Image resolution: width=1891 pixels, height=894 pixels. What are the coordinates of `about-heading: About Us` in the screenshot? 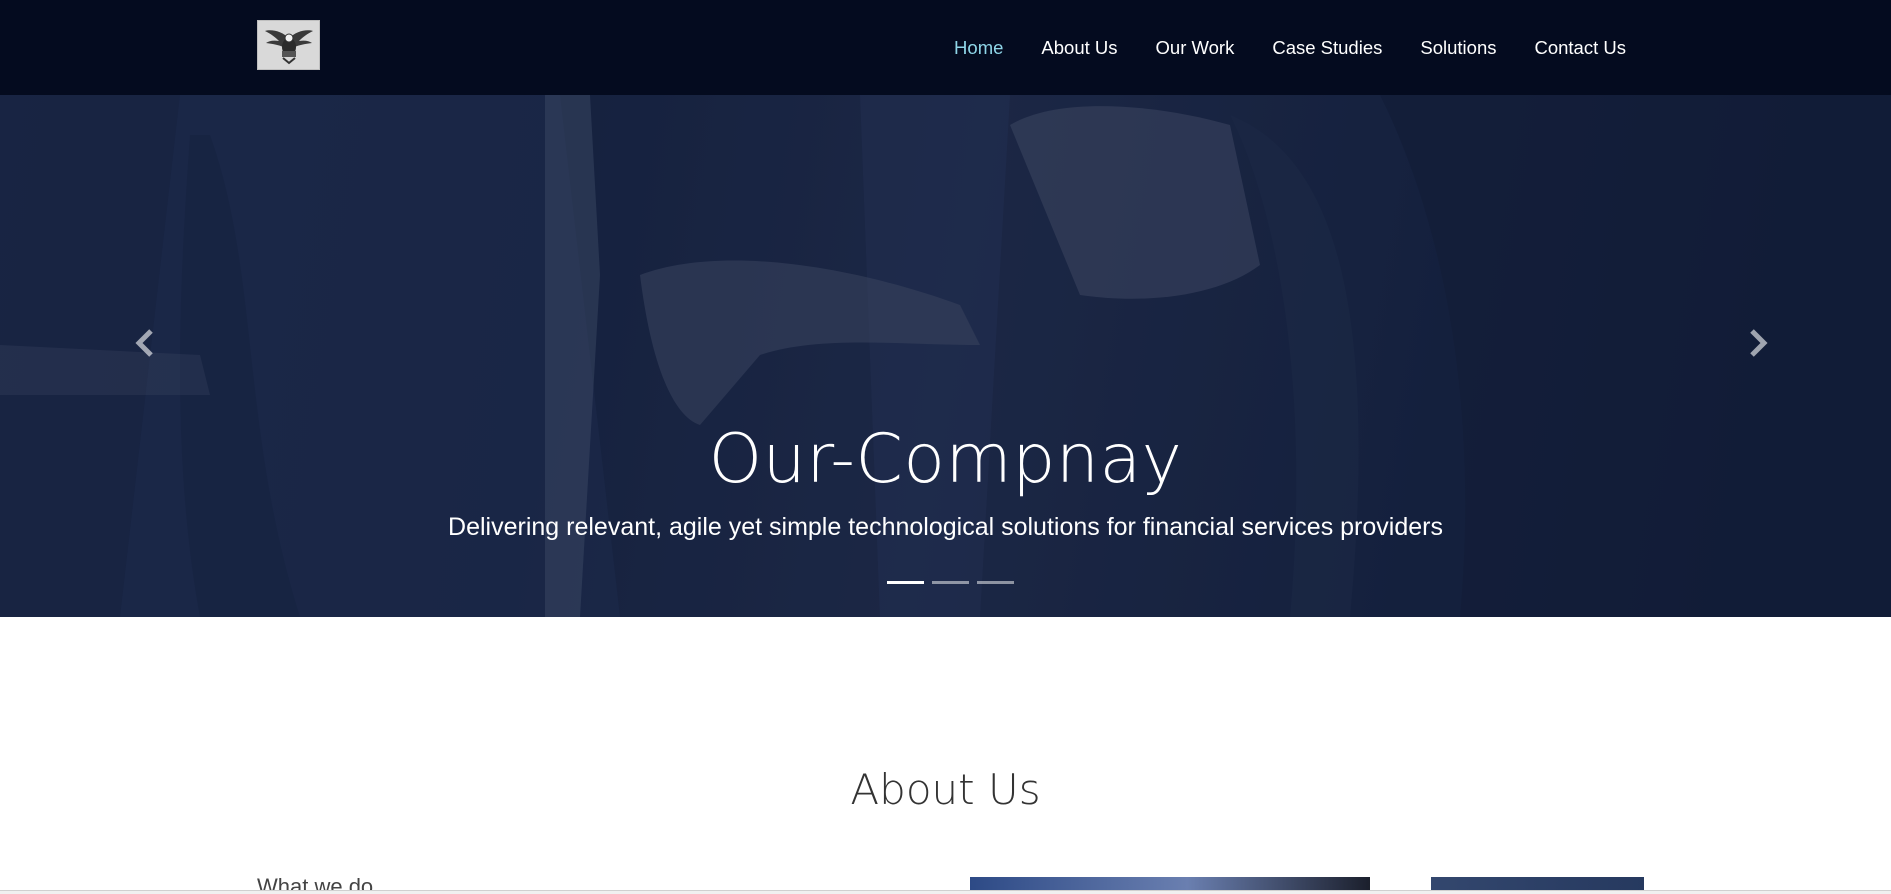 It's located at (945, 789).